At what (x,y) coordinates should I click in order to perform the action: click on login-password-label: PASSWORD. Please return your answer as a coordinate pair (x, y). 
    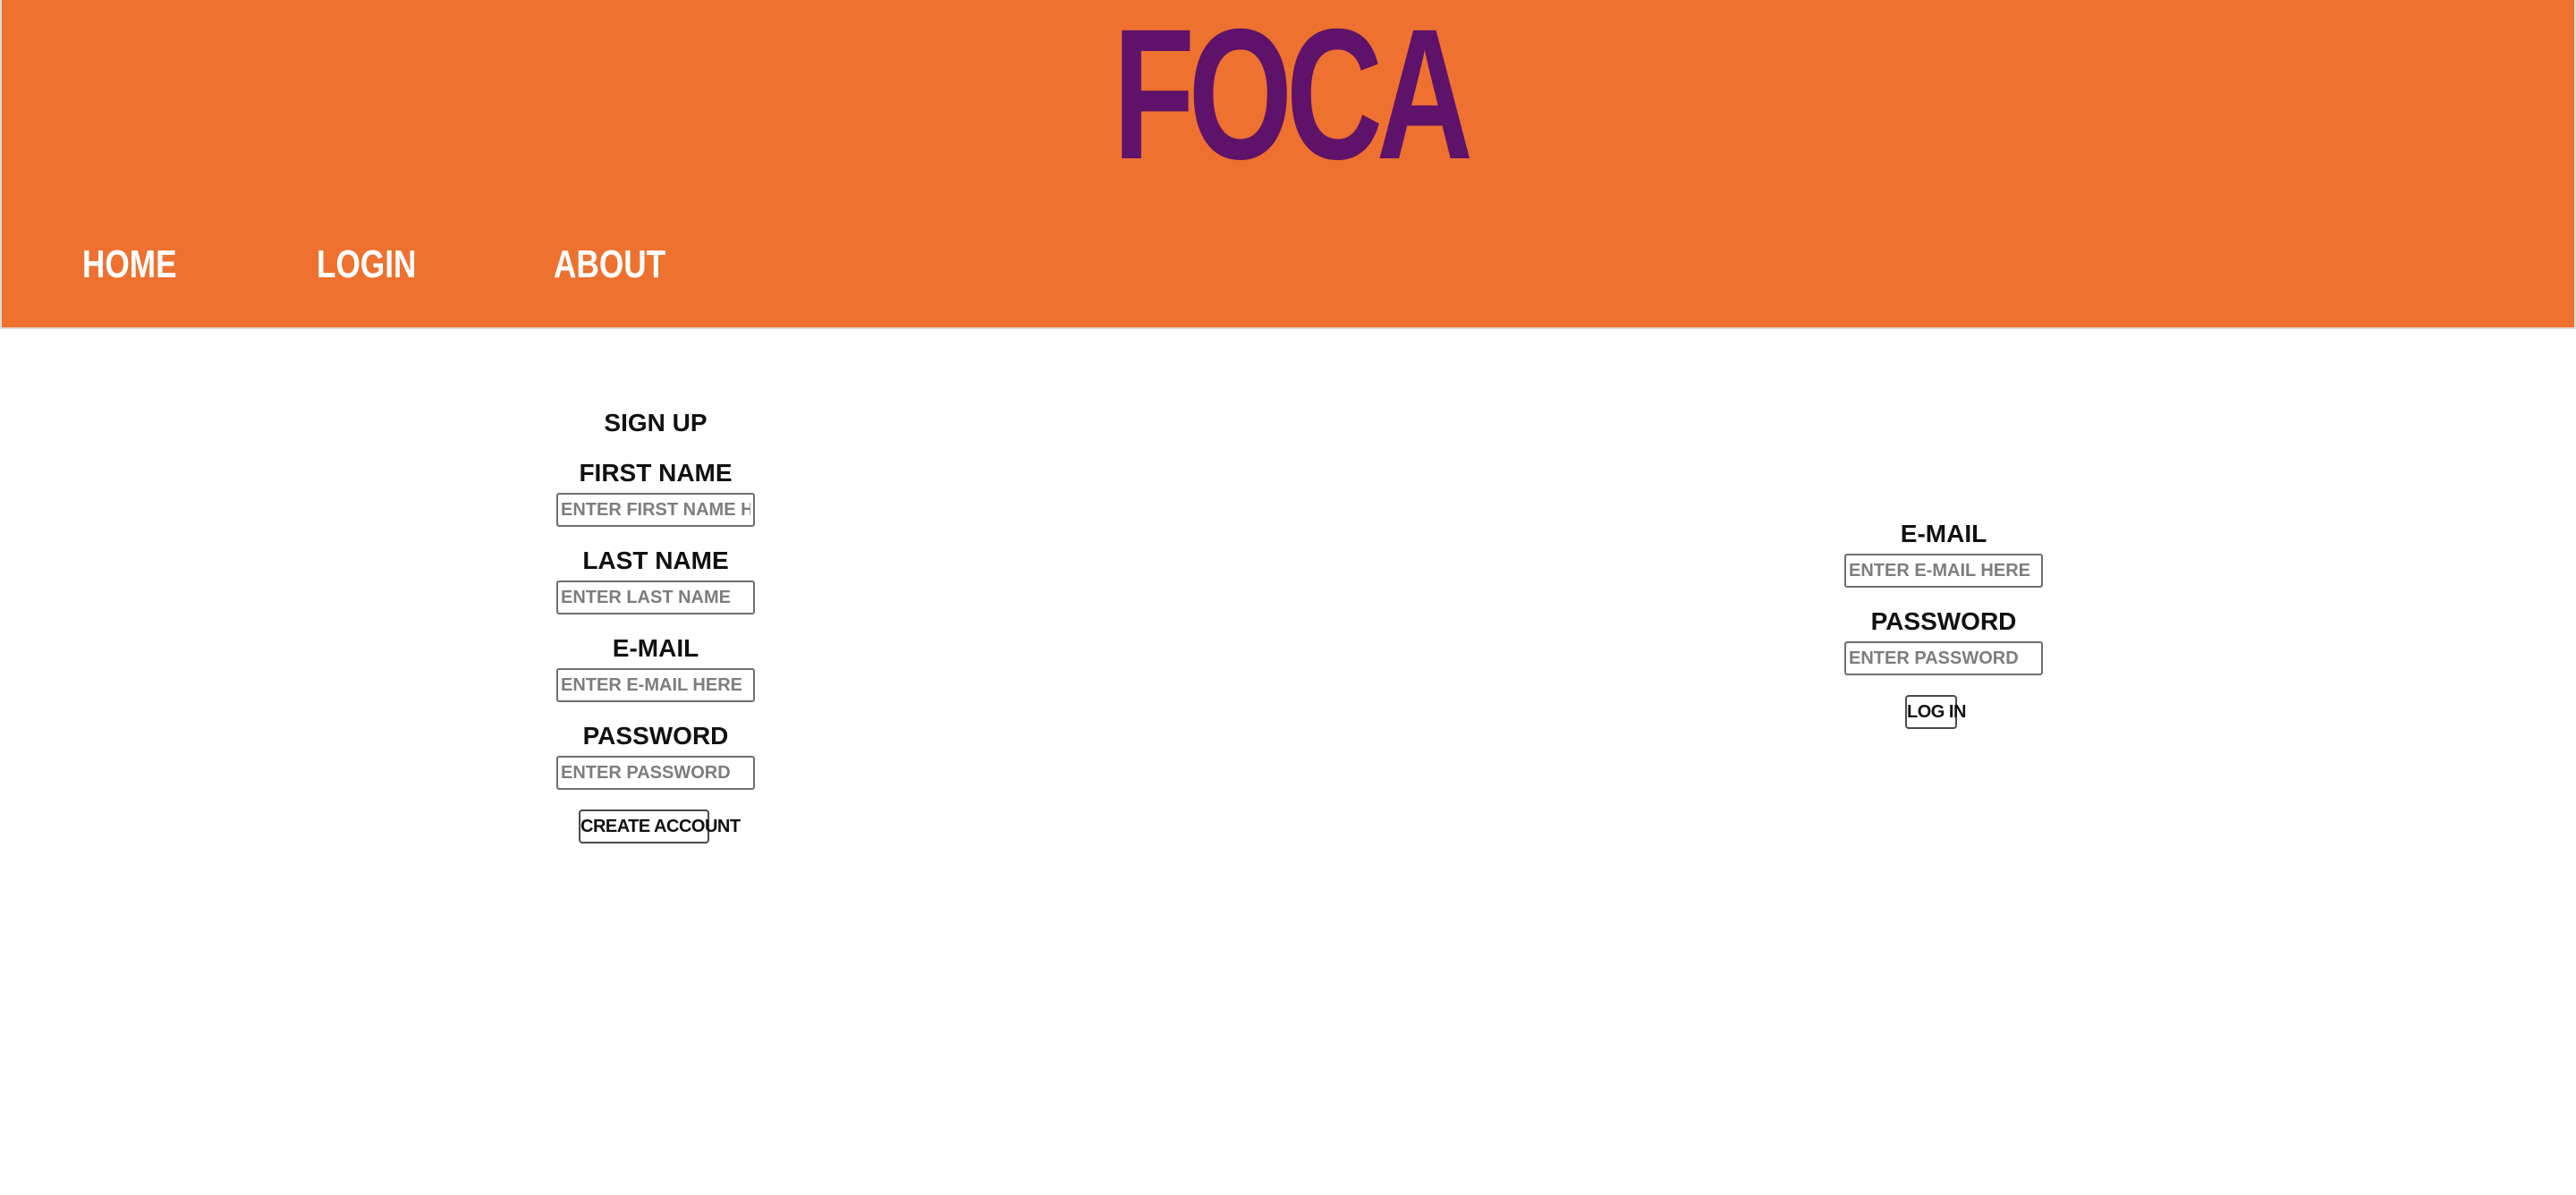
    Looking at the image, I should click on (1943, 621).